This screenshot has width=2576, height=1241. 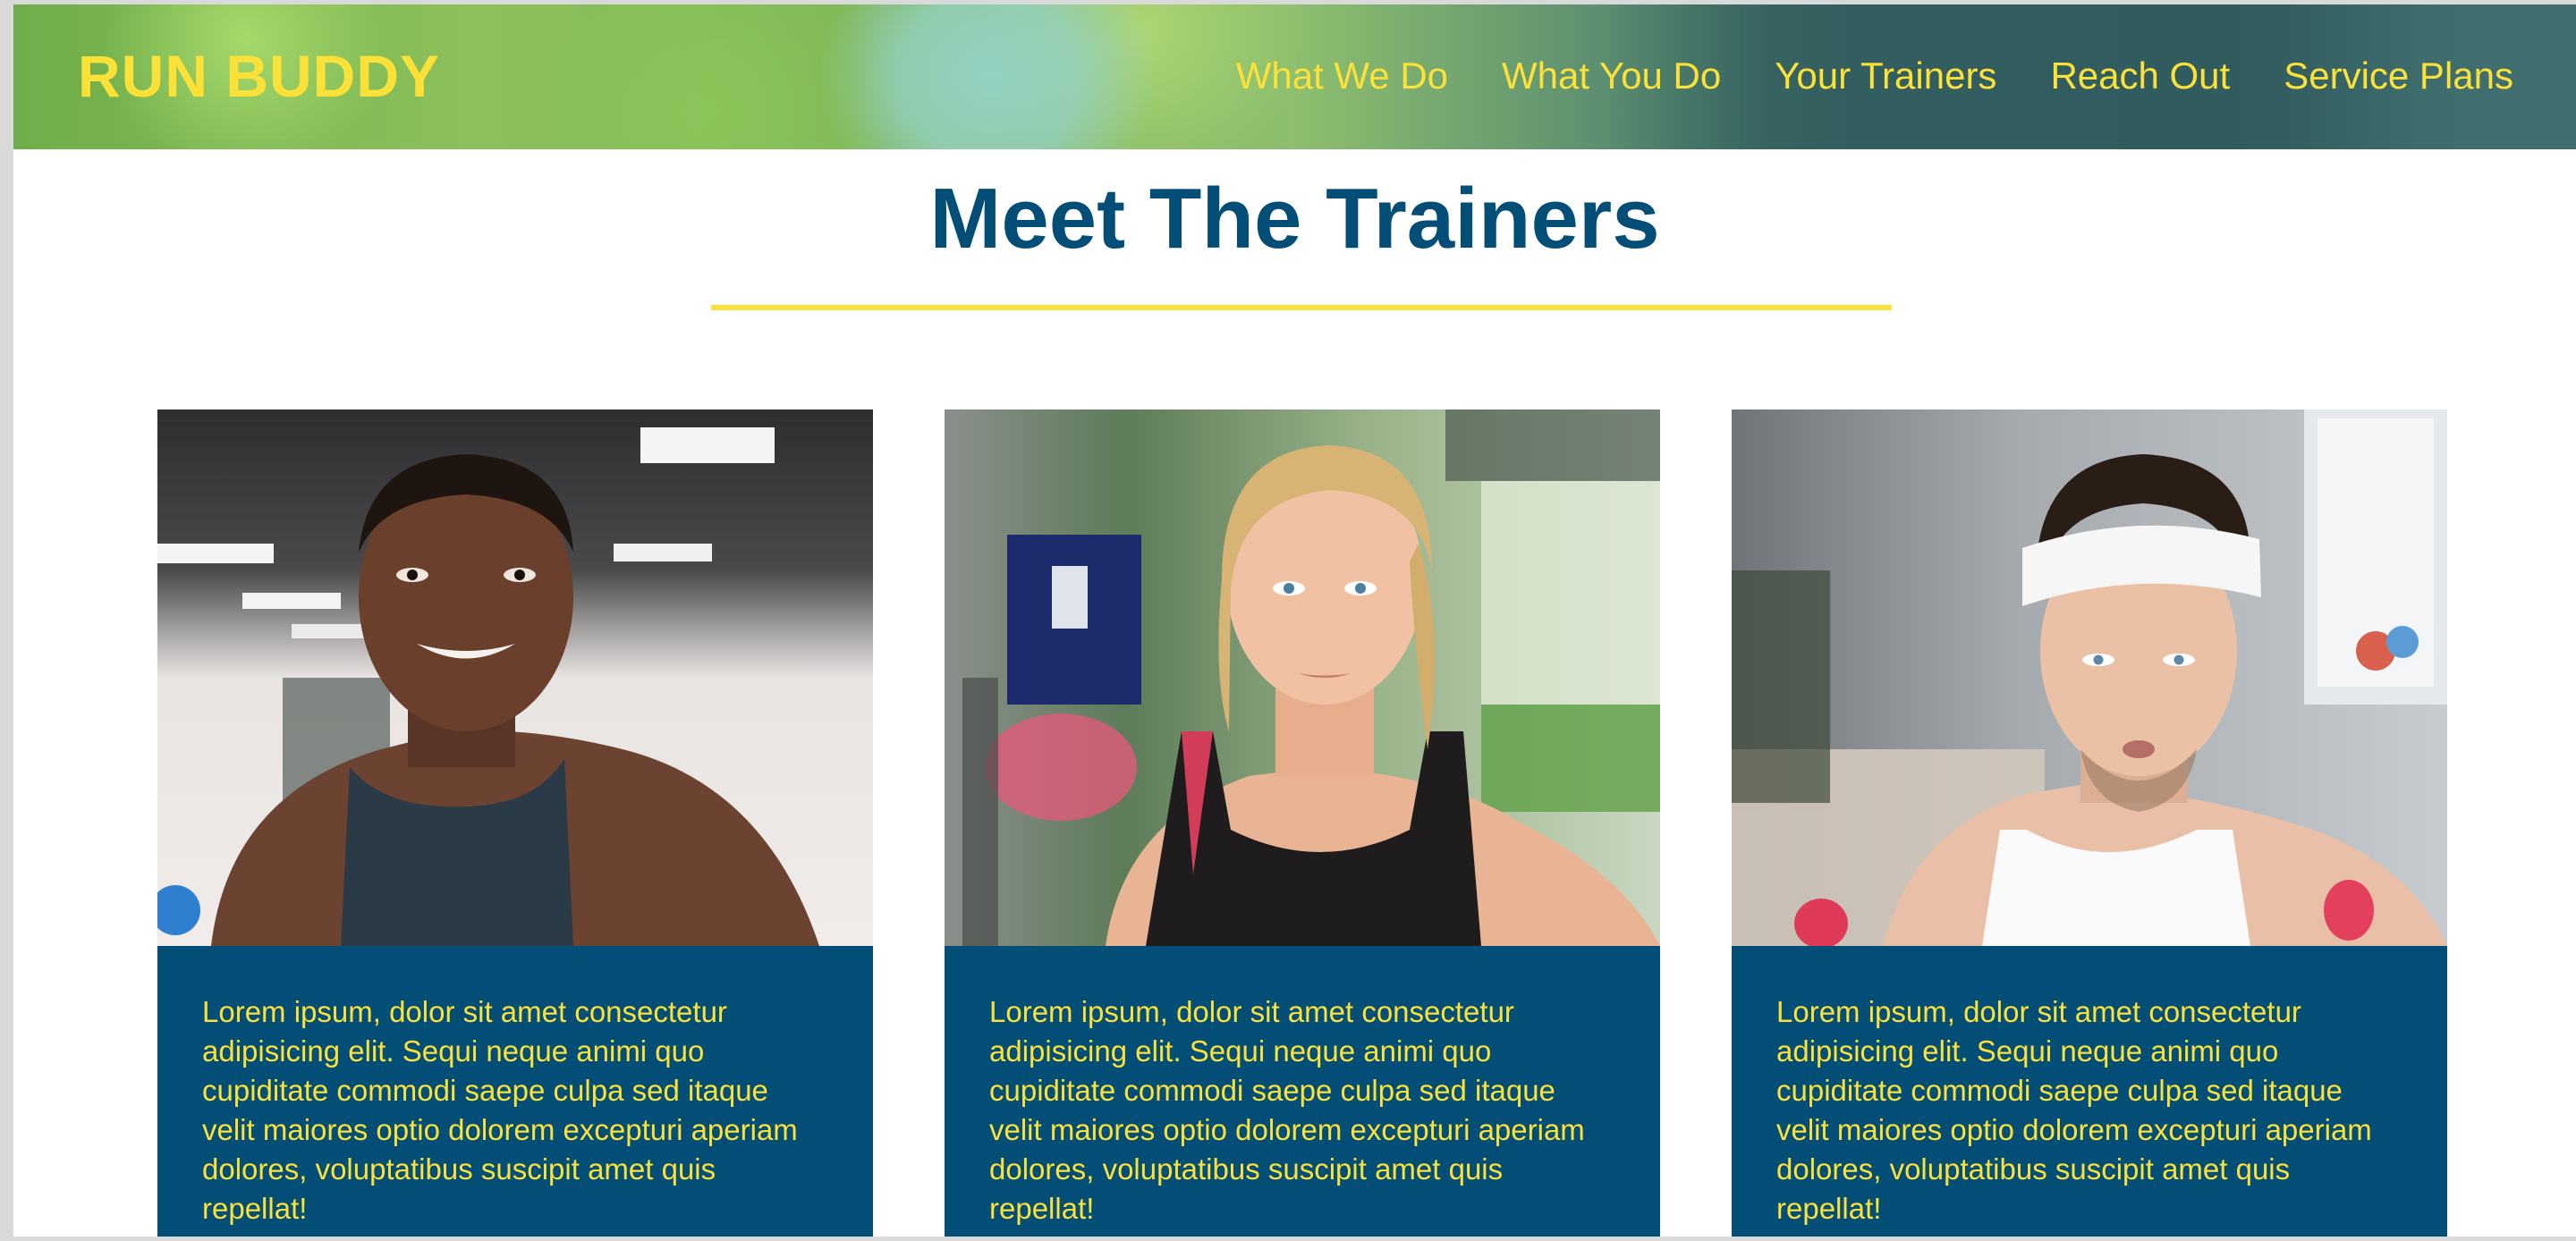 What do you see at coordinates (1342, 76) in the screenshot?
I see `nav-link-what-we-do: What We Do` at bounding box center [1342, 76].